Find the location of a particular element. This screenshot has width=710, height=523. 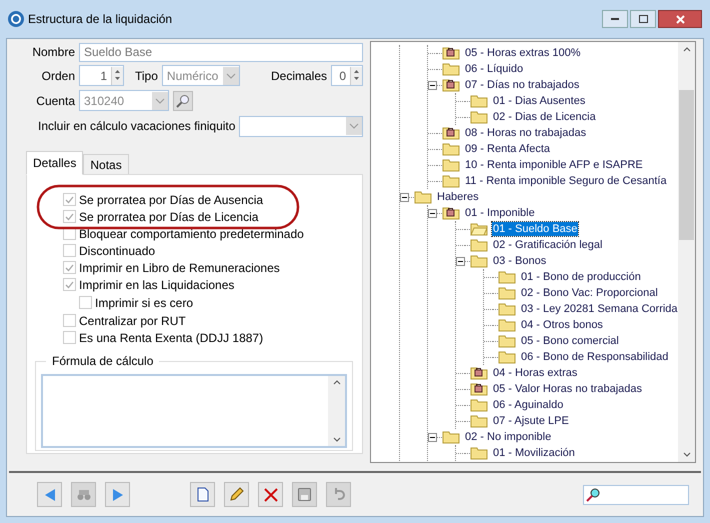

close-icon is located at coordinates (680, 19).